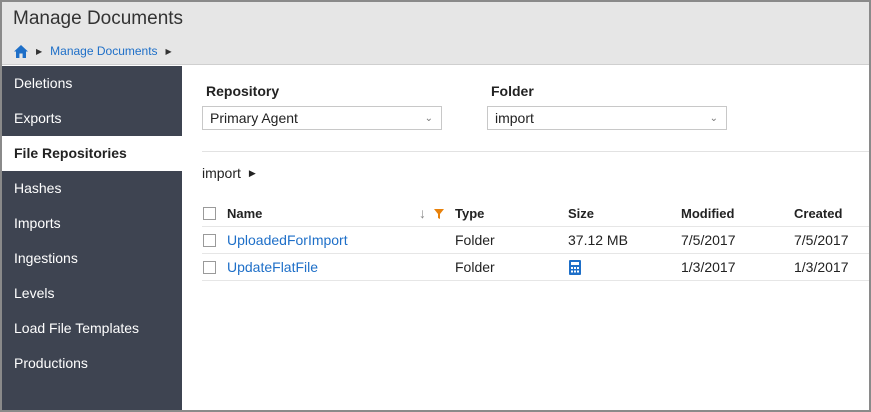 The height and width of the screenshot is (412, 871). What do you see at coordinates (322, 118) in the screenshot?
I see `repository-select: Primary Agent ⌄` at bounding box center [322, 118].